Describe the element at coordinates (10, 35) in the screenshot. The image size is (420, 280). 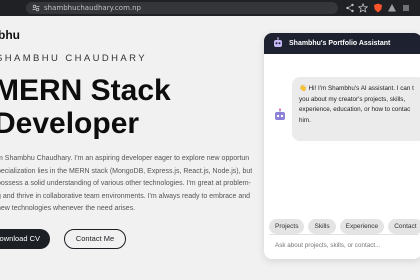
I see `site-logo: bhu` at that location.